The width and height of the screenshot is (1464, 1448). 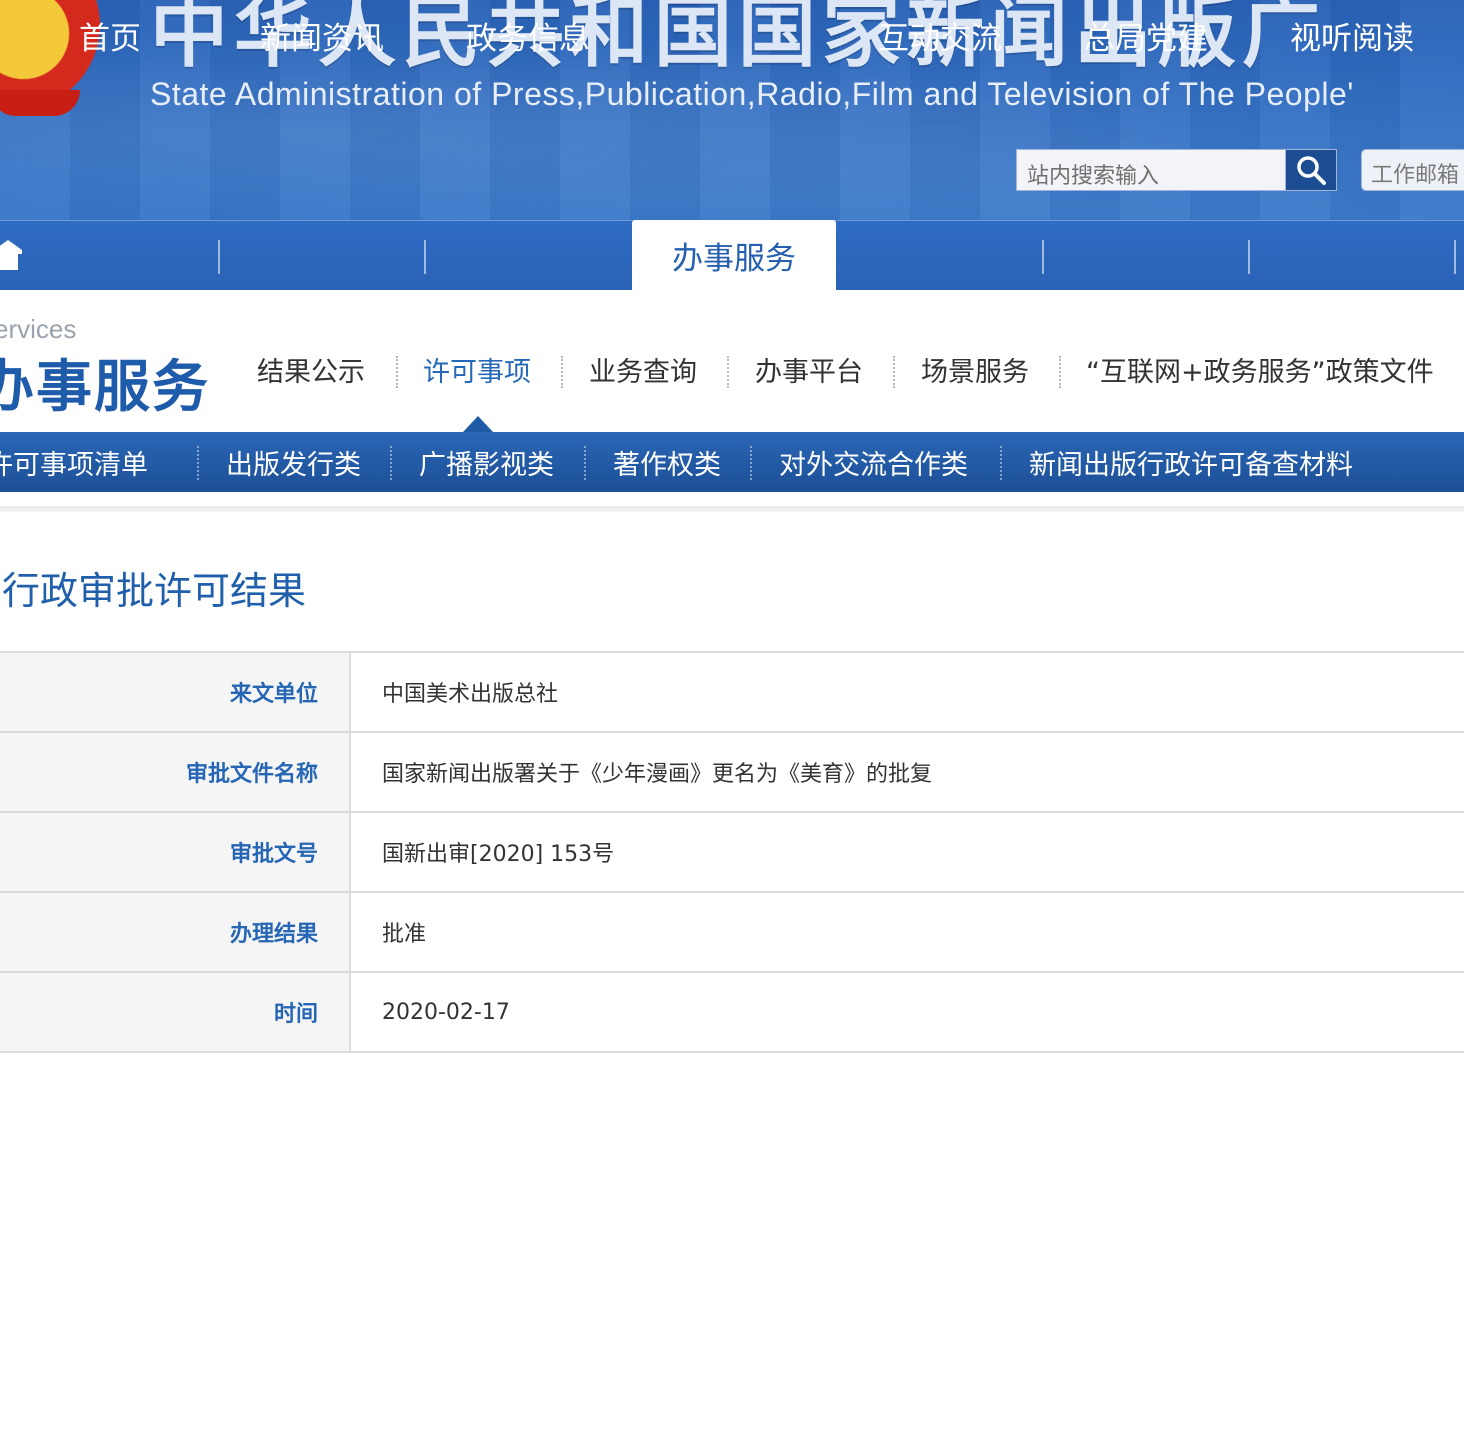 I want to click on subnav-results: 结果公示, so click(x=311, y=369).